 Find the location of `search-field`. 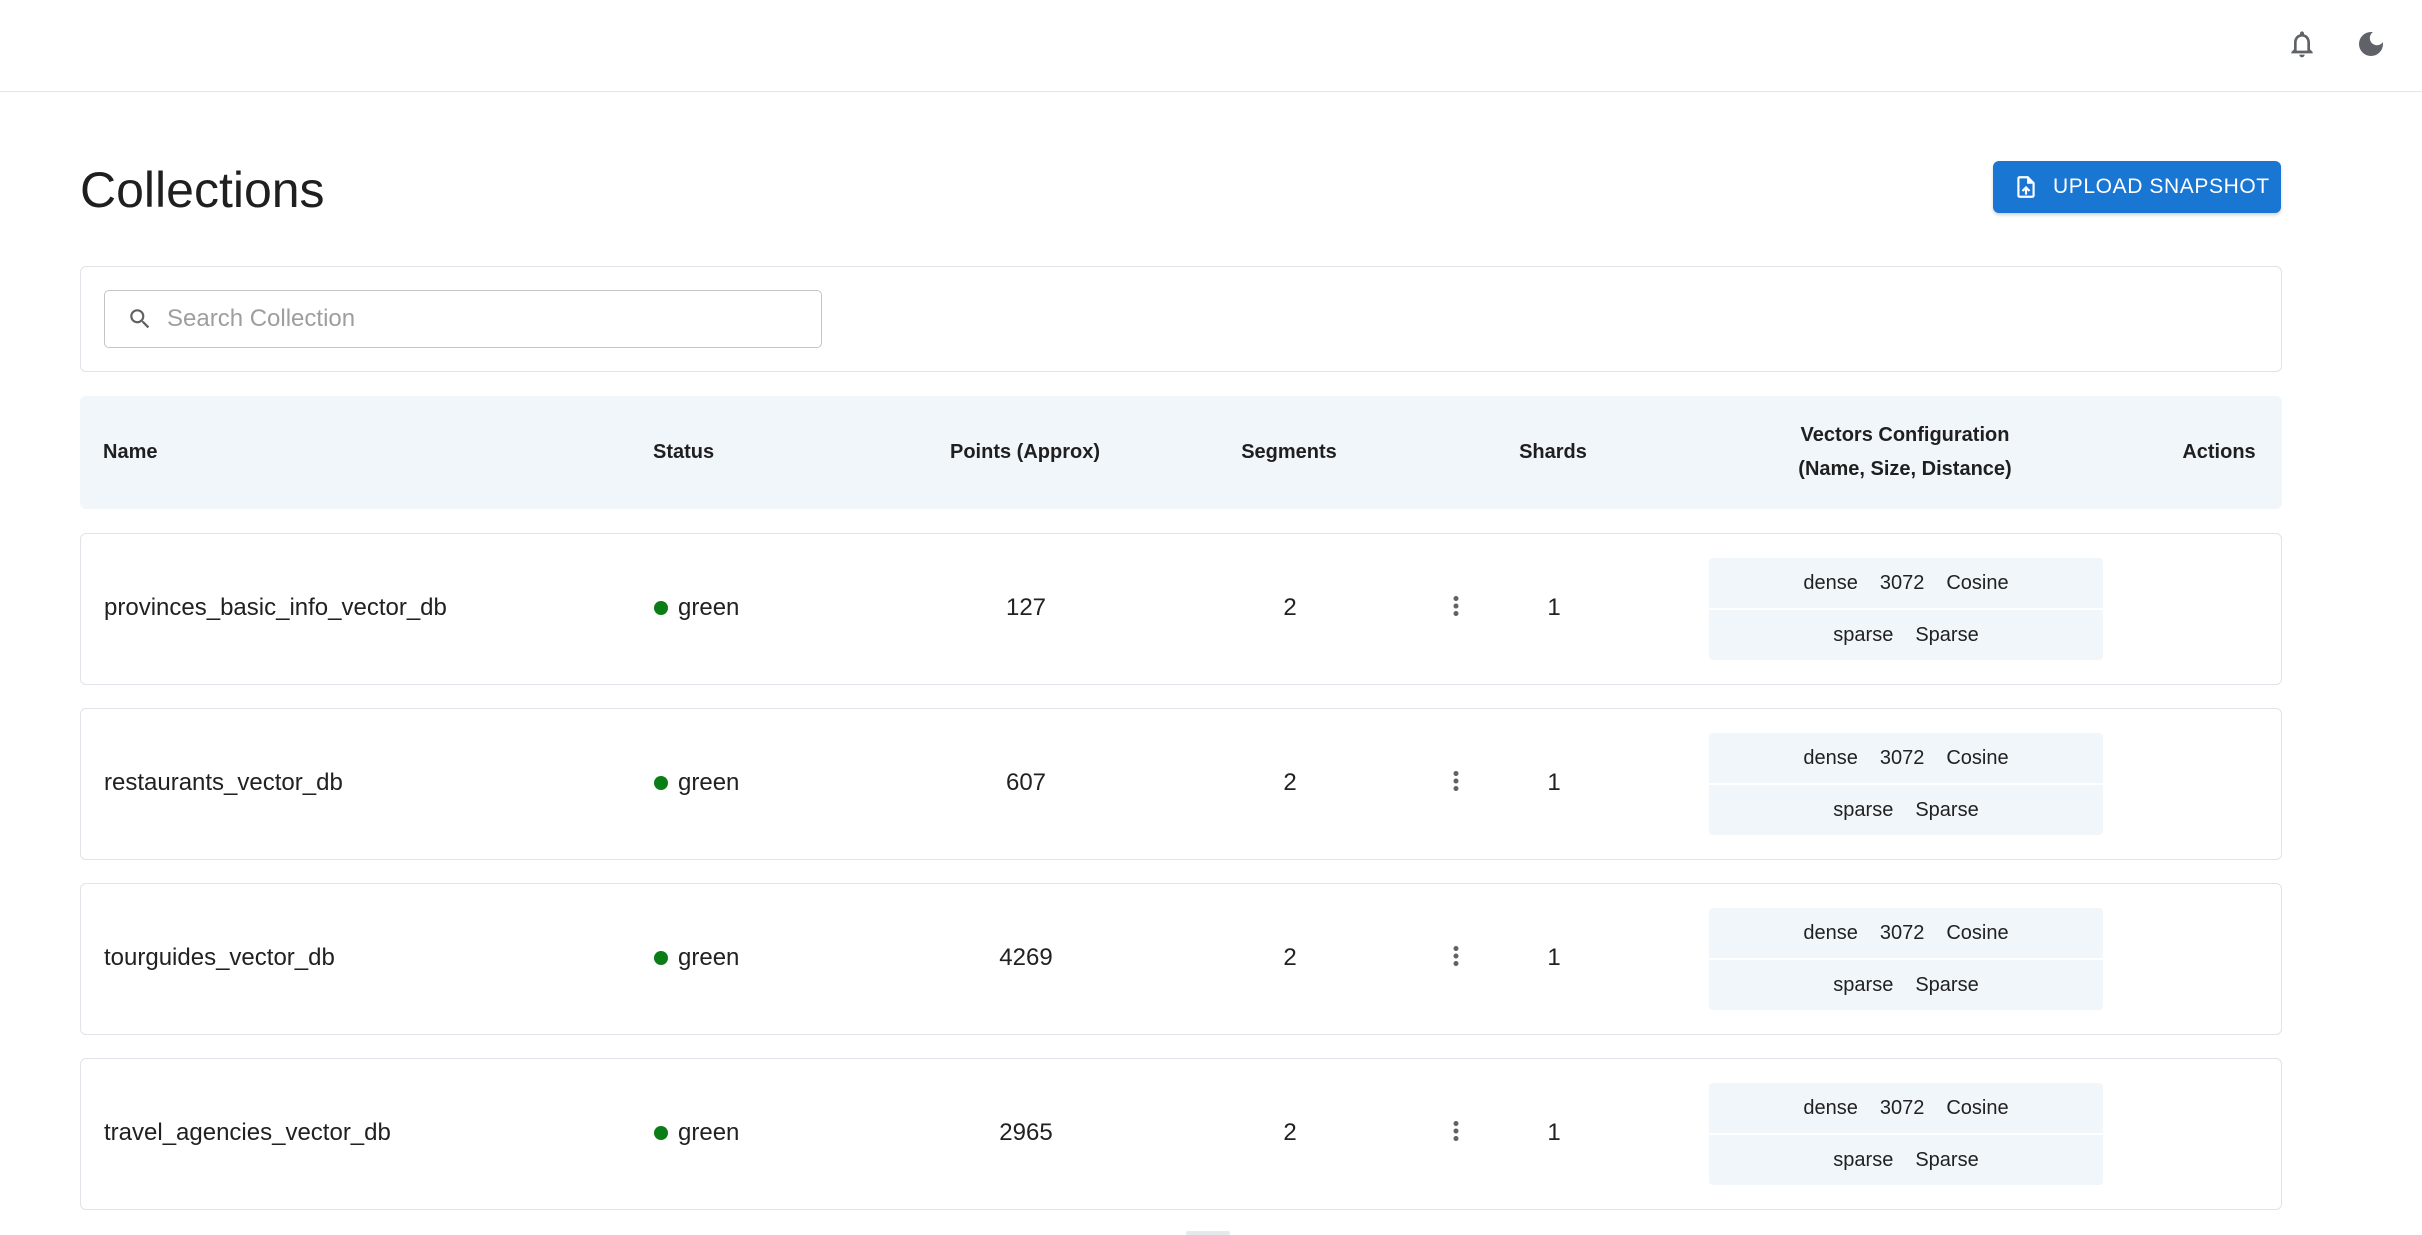

search-field is located at coordinates (463, 319).